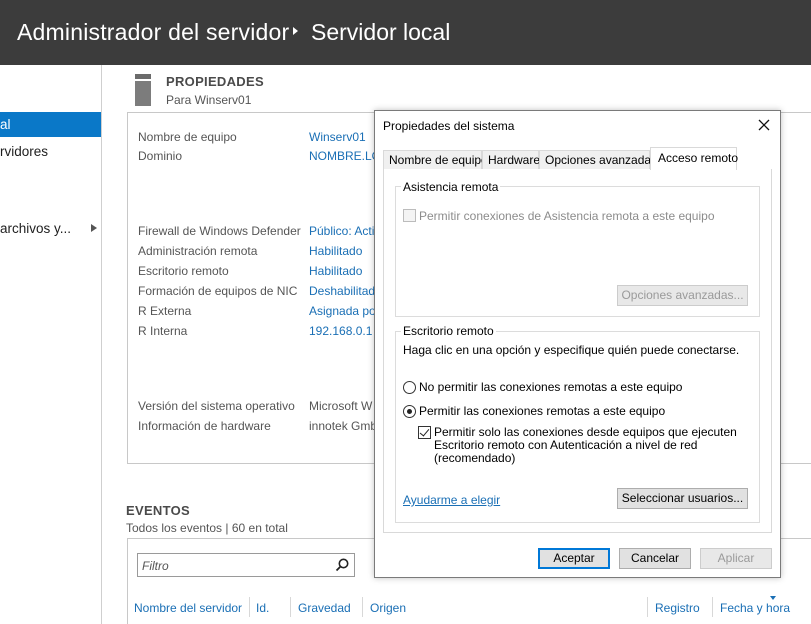  Describe the element at coordinates (187, 137) in the screenshot. I see `property-label: Nombre de equipo` at that location.